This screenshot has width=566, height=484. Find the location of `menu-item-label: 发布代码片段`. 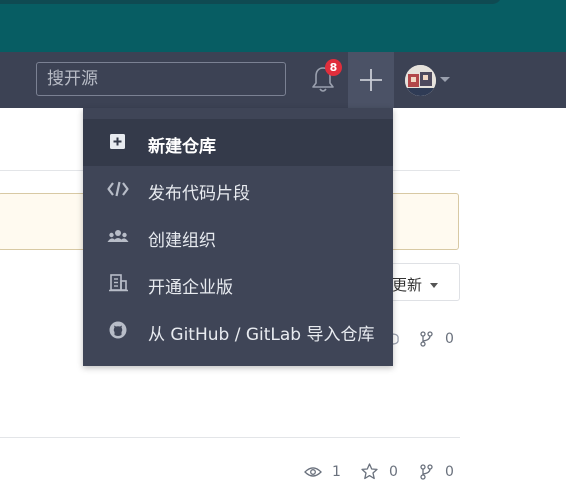

menu-item-label: 发布代码片段 is located at coordinates (199, 194).